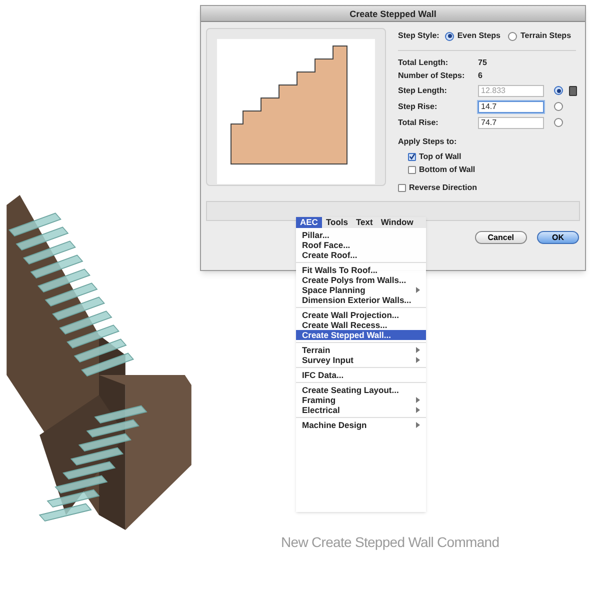  Describe the element at coordinates (558, 237) in the screenshot. I see `dialog-button: OK` at that location.